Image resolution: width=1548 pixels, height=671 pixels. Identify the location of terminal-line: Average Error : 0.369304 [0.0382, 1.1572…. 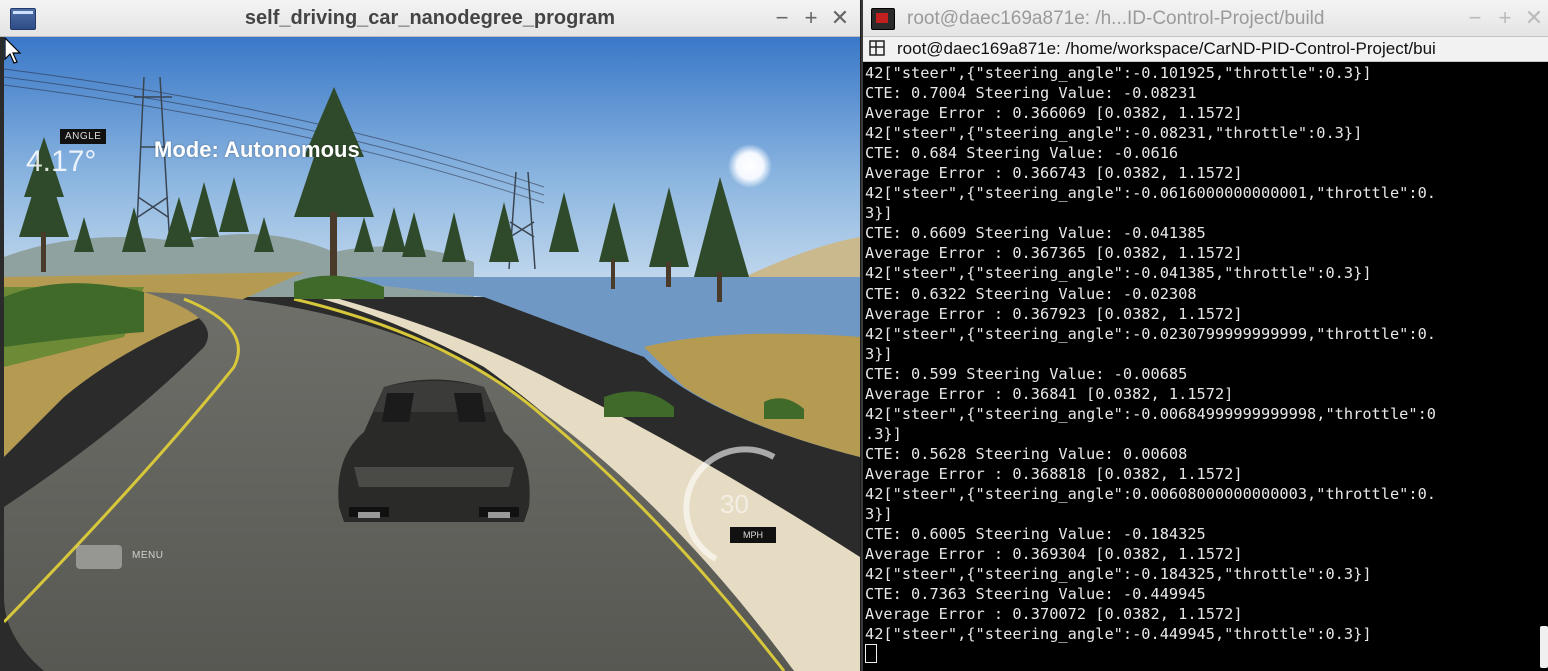
(1054, 554).